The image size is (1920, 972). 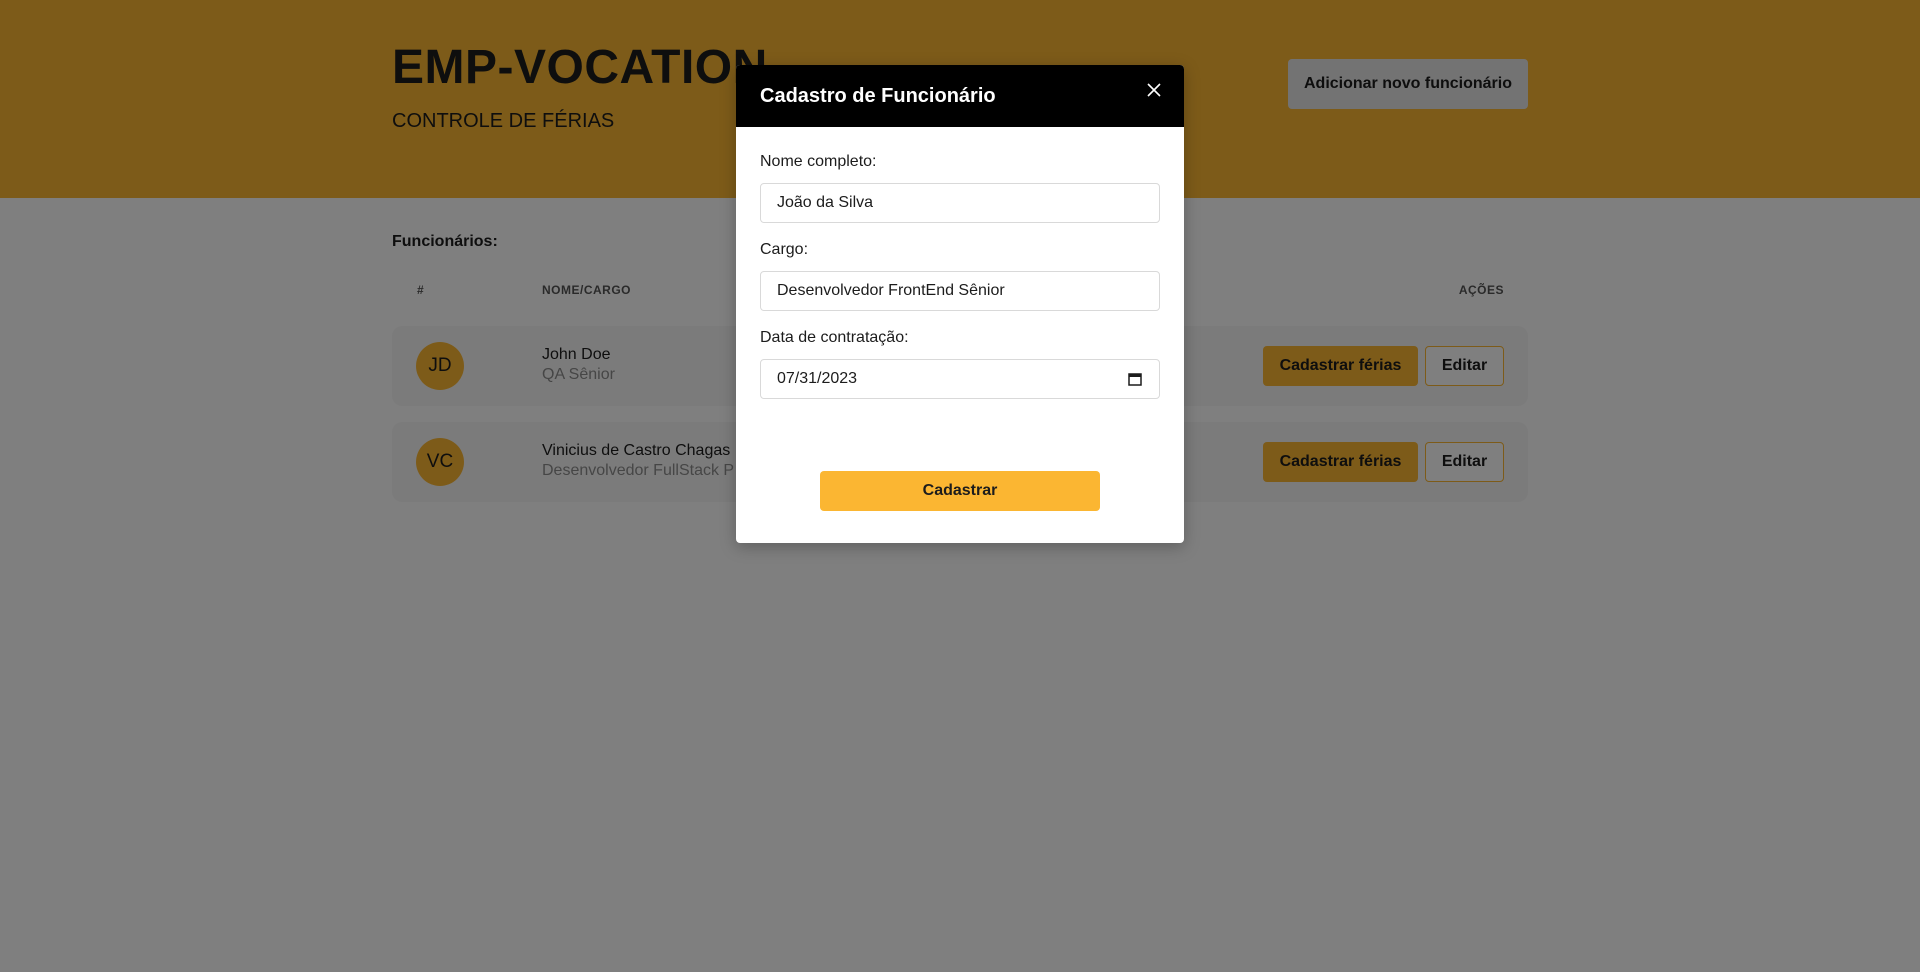 I want to click on hire-date-input: 07/31/2023, so click(x=960, y=379).